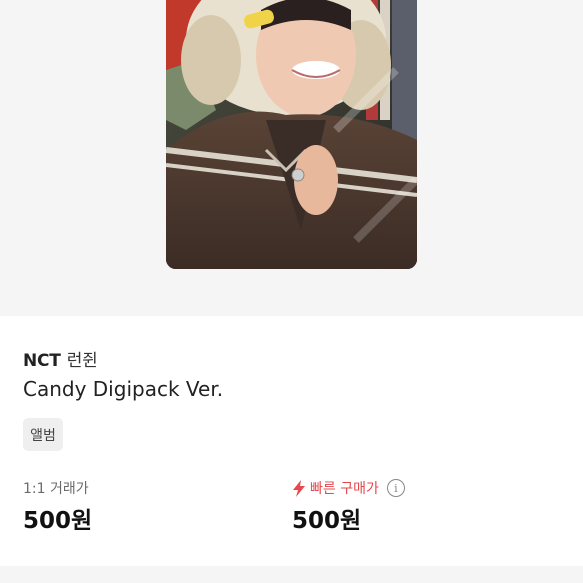 Image resolution: width=583 pixels, height=583 pixels. I want to click on info-icon: i, so click(395, 488).